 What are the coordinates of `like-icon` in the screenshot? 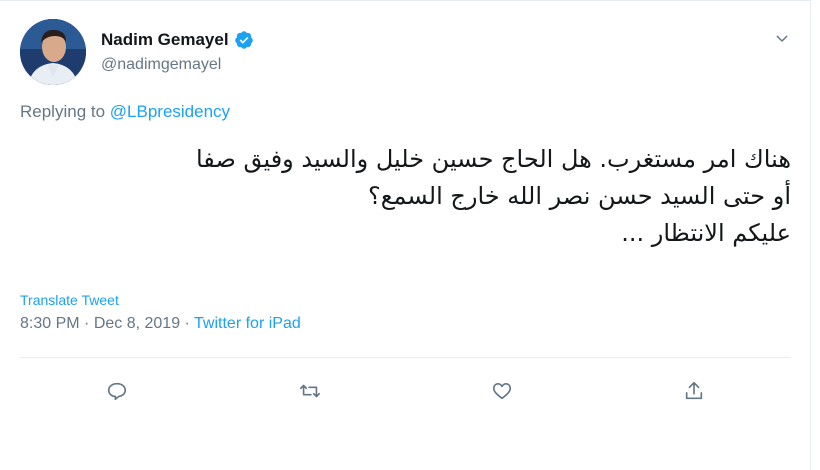 It's located at (502, 391).